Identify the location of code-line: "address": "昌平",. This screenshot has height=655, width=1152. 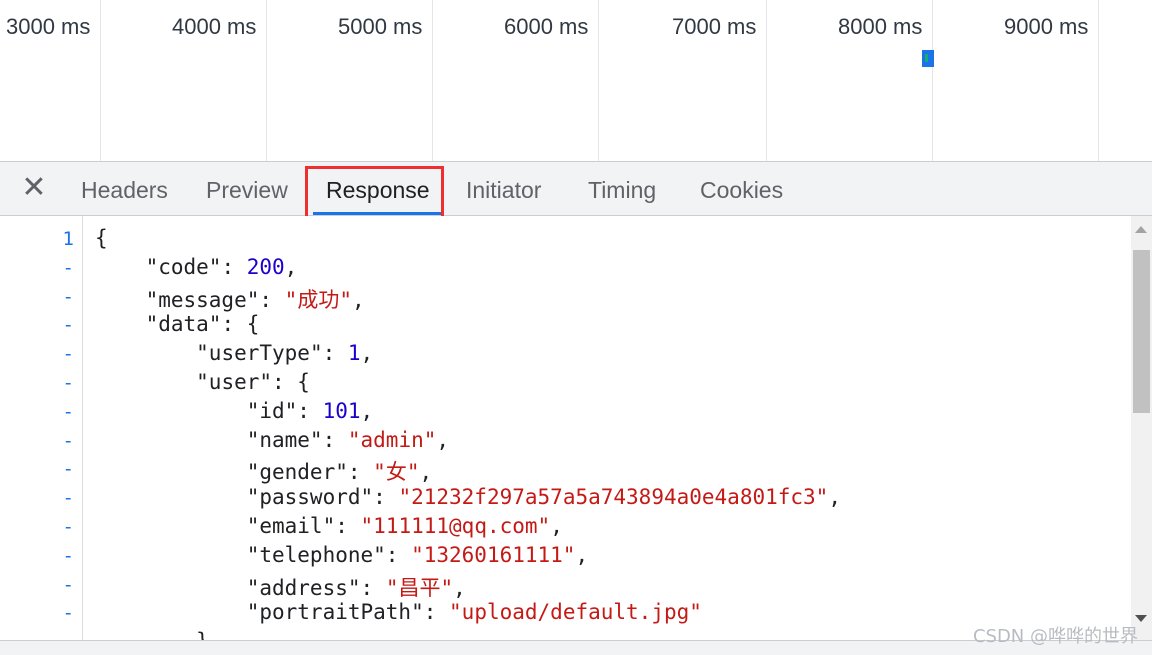
(280, 587).